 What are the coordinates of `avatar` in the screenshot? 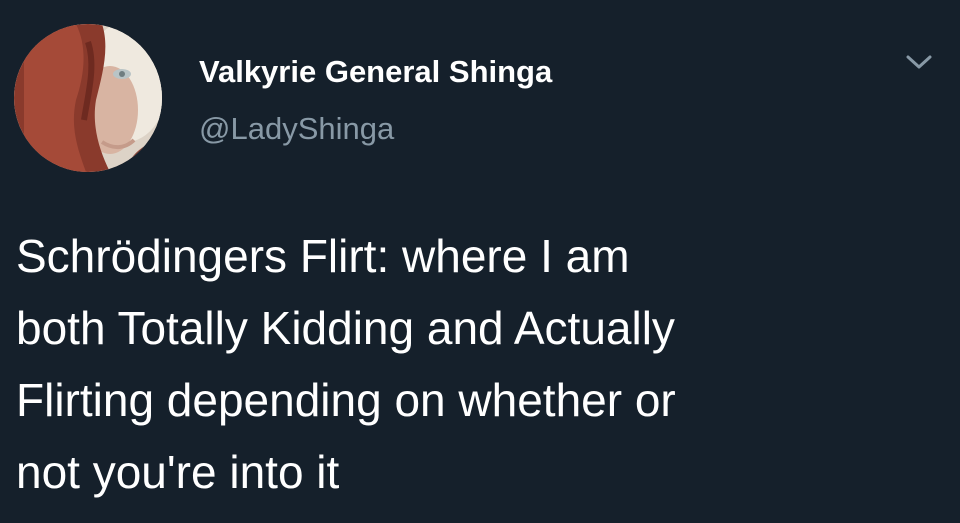 It's located at (88, 98).